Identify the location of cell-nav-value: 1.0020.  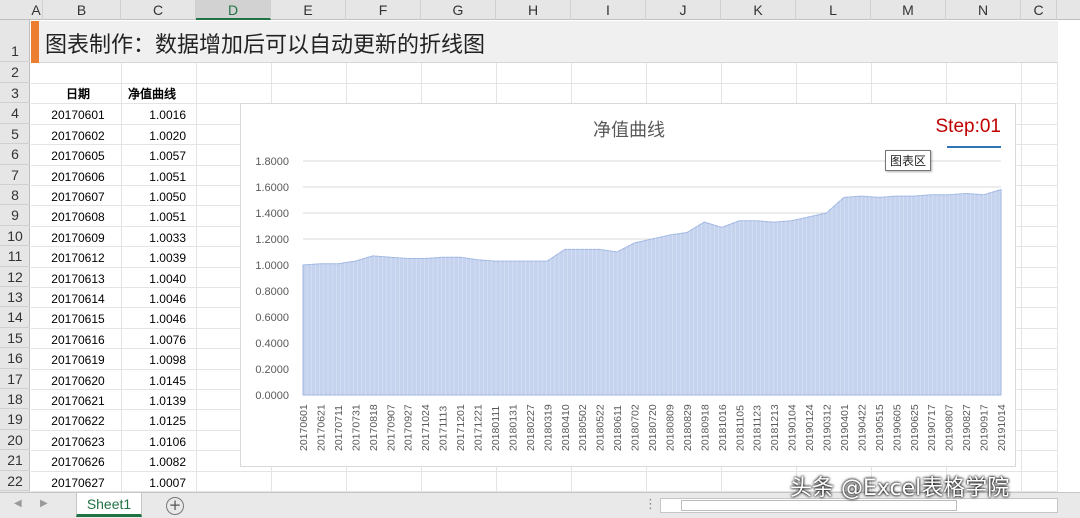
(152, 136).